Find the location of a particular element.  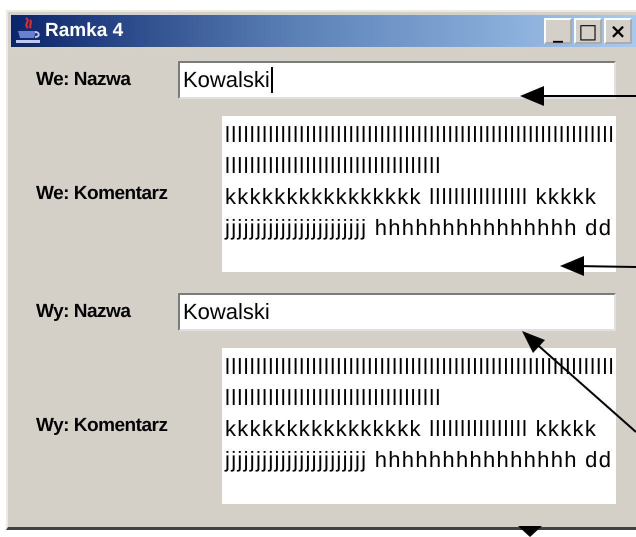

close-button: × is located at coordinates (618, 31).